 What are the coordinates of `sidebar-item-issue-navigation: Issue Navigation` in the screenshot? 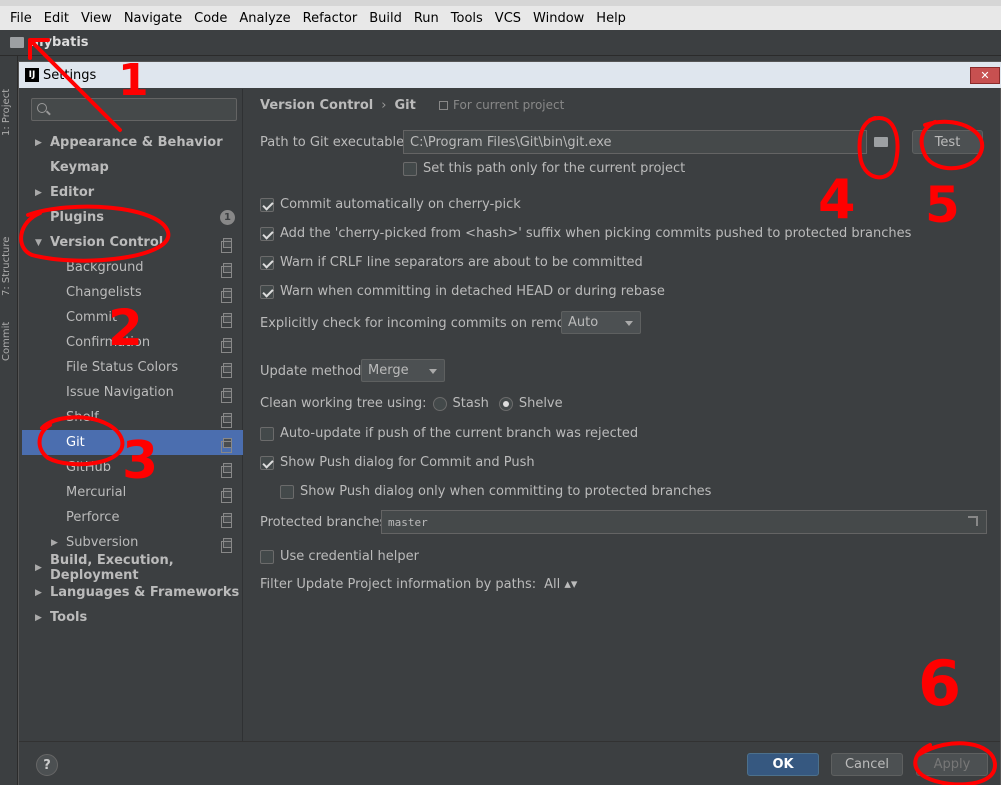 It's located at (132, 392).